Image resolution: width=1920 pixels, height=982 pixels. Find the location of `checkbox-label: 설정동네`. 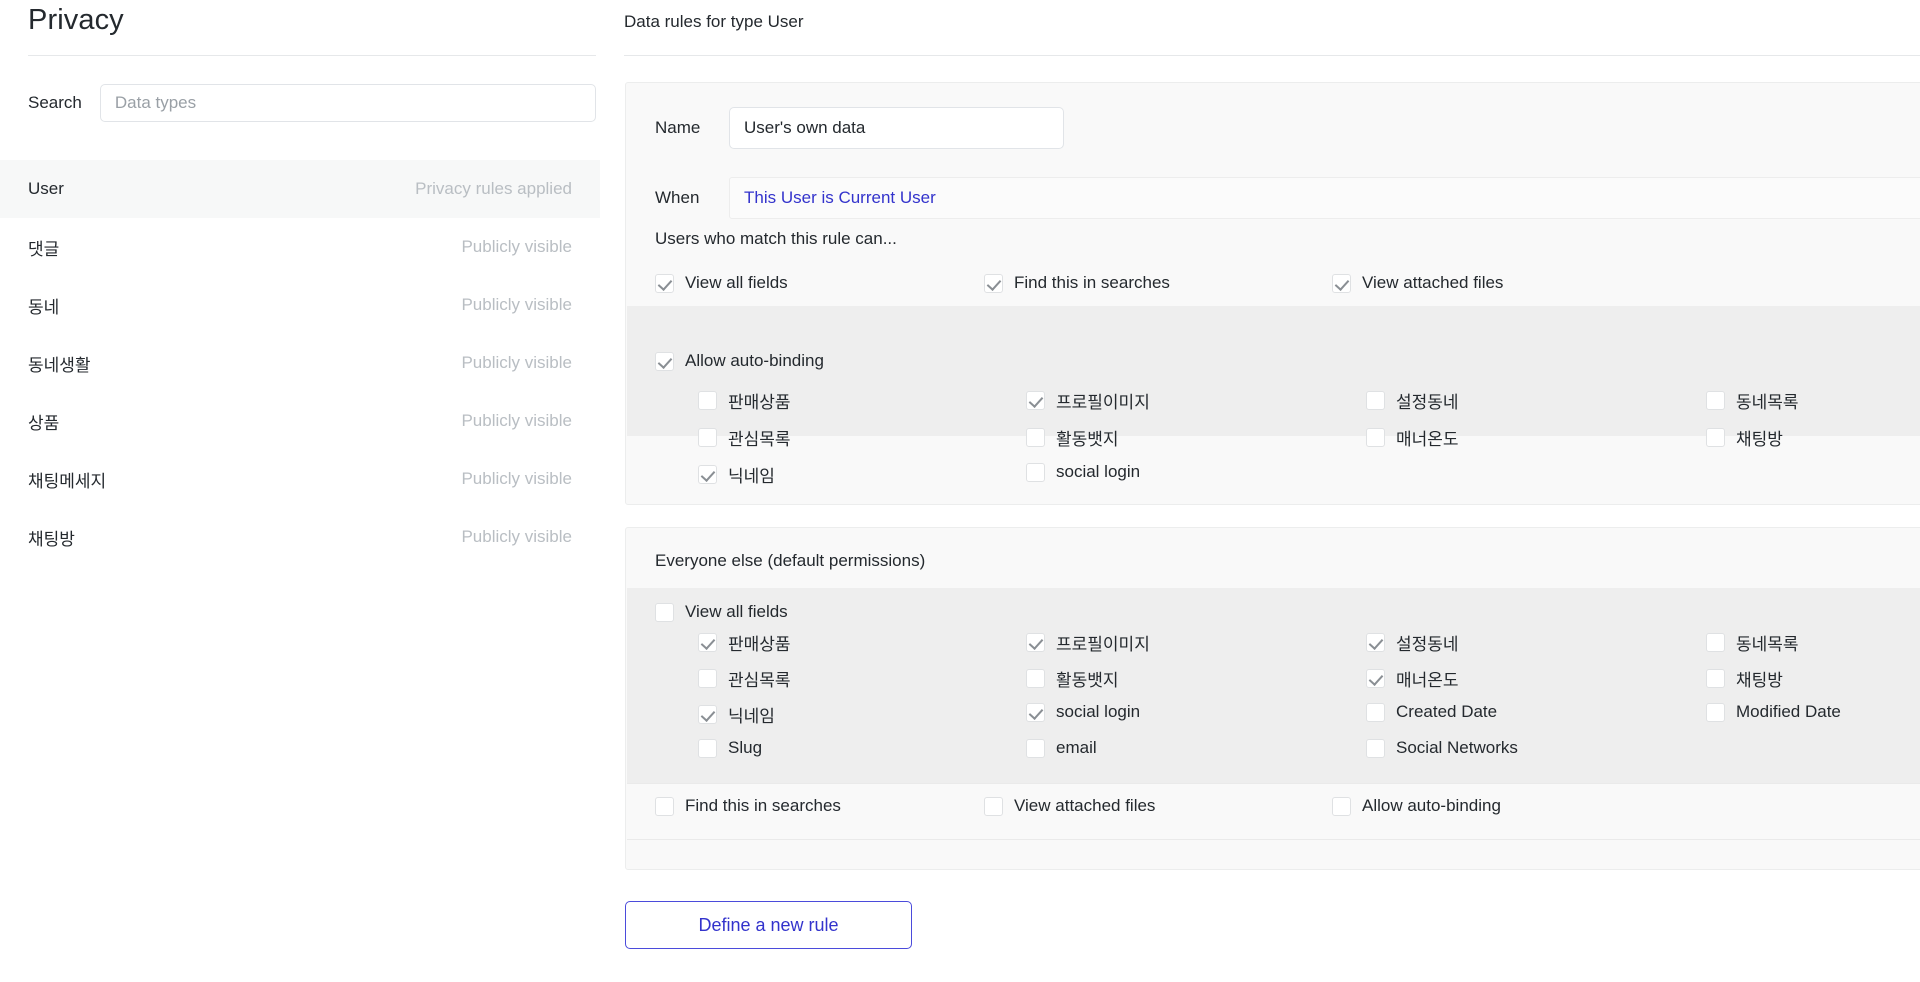

checkbox-label: 설정동네 is located at coordinates (1427, 644).